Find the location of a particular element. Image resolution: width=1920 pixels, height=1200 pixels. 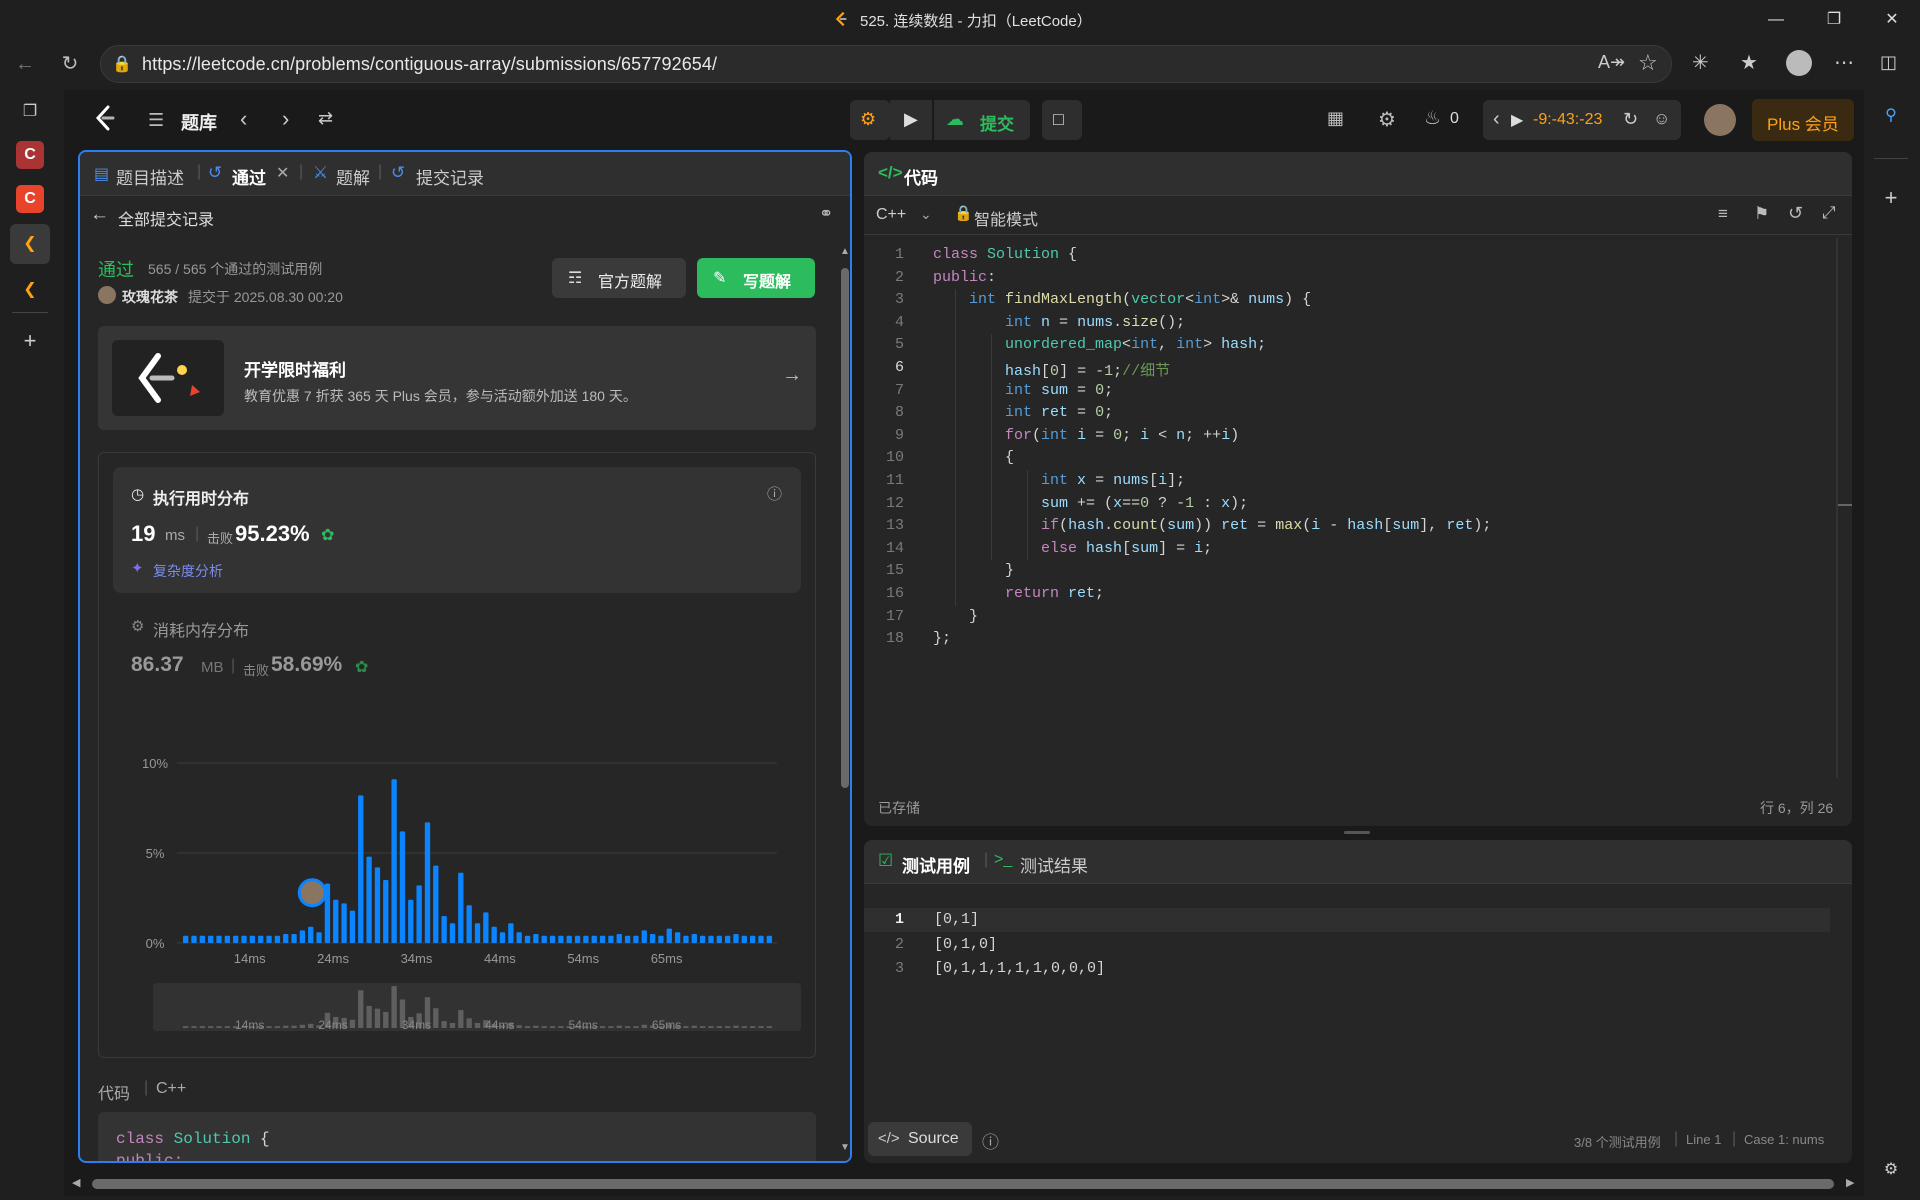

code-line: 4 int n = nums.size(); is located at coordinates (1344, 323).